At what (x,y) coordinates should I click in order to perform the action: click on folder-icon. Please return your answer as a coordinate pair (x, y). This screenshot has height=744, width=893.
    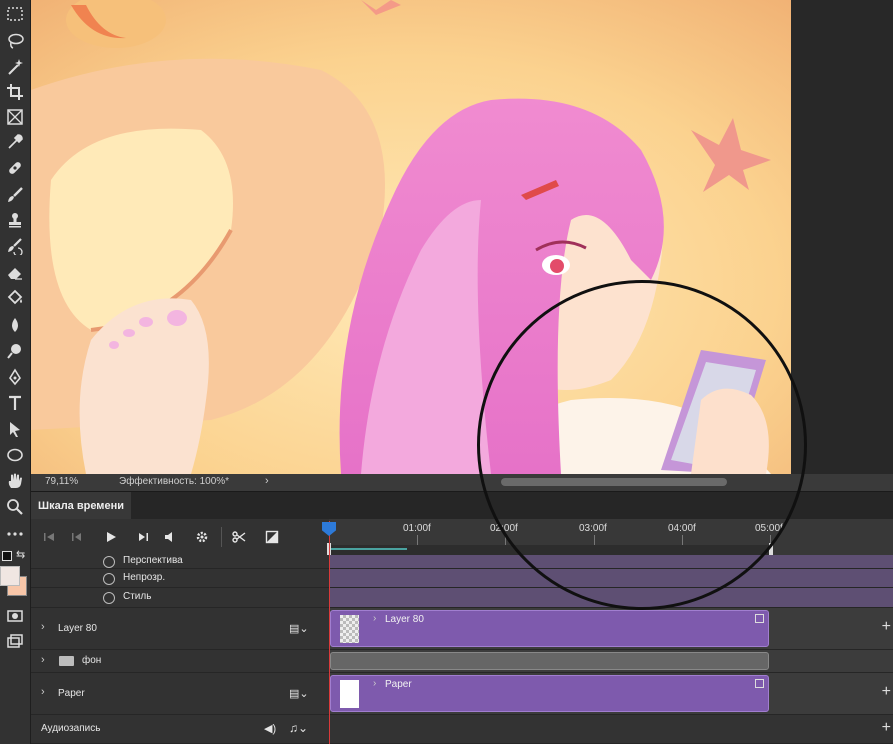
    Looking at the image, I should click on (66, 661).